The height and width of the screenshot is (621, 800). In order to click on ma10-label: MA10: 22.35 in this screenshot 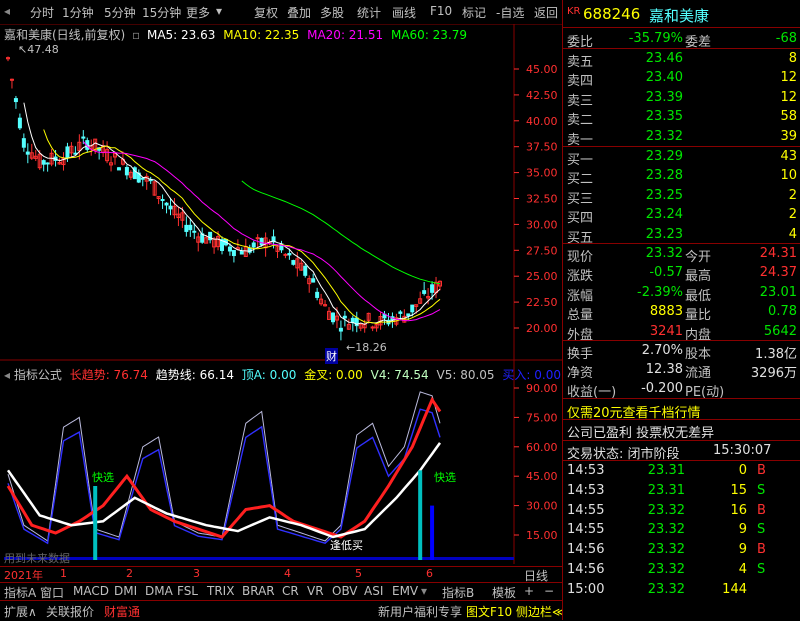, I will do `click(261, 35)`.